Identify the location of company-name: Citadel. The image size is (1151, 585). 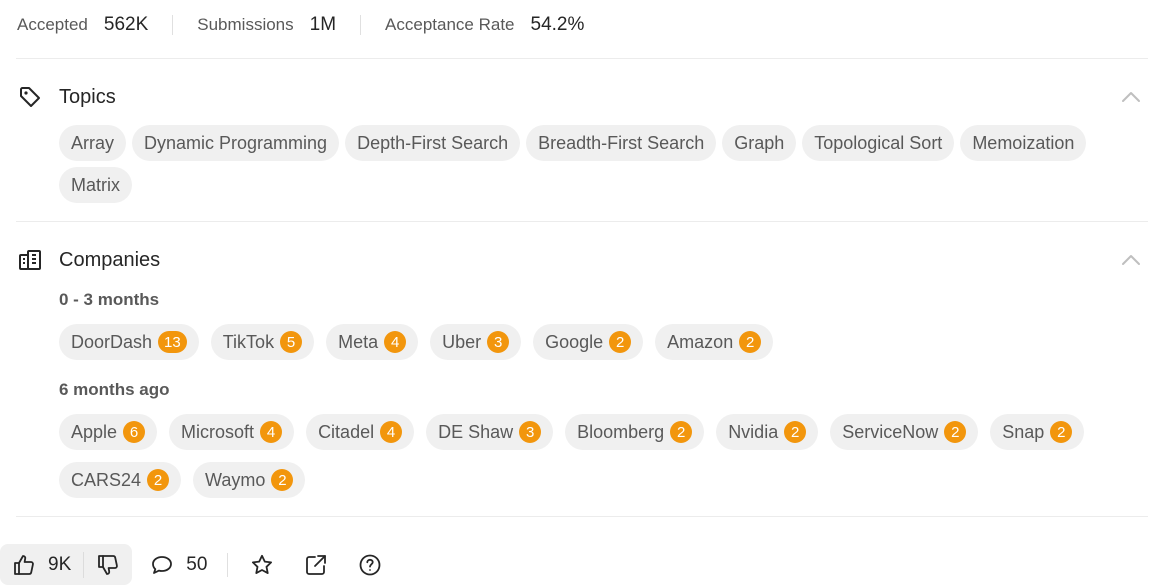
(346, 431).